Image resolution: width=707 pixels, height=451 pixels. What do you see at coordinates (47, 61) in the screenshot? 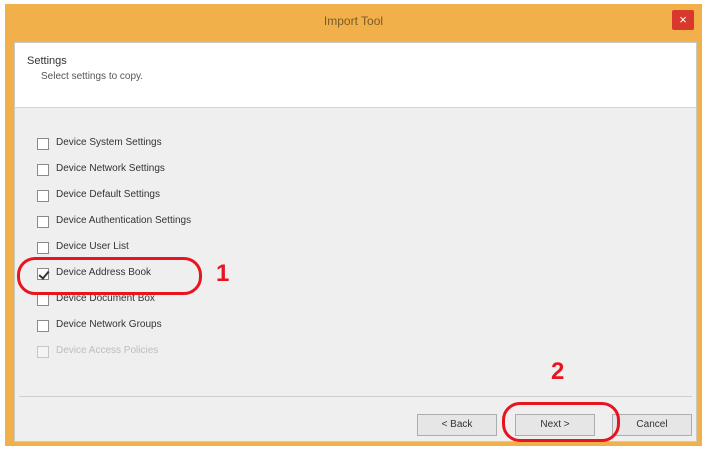
I see `page-title: Settings` at bounding box center [47, 61].